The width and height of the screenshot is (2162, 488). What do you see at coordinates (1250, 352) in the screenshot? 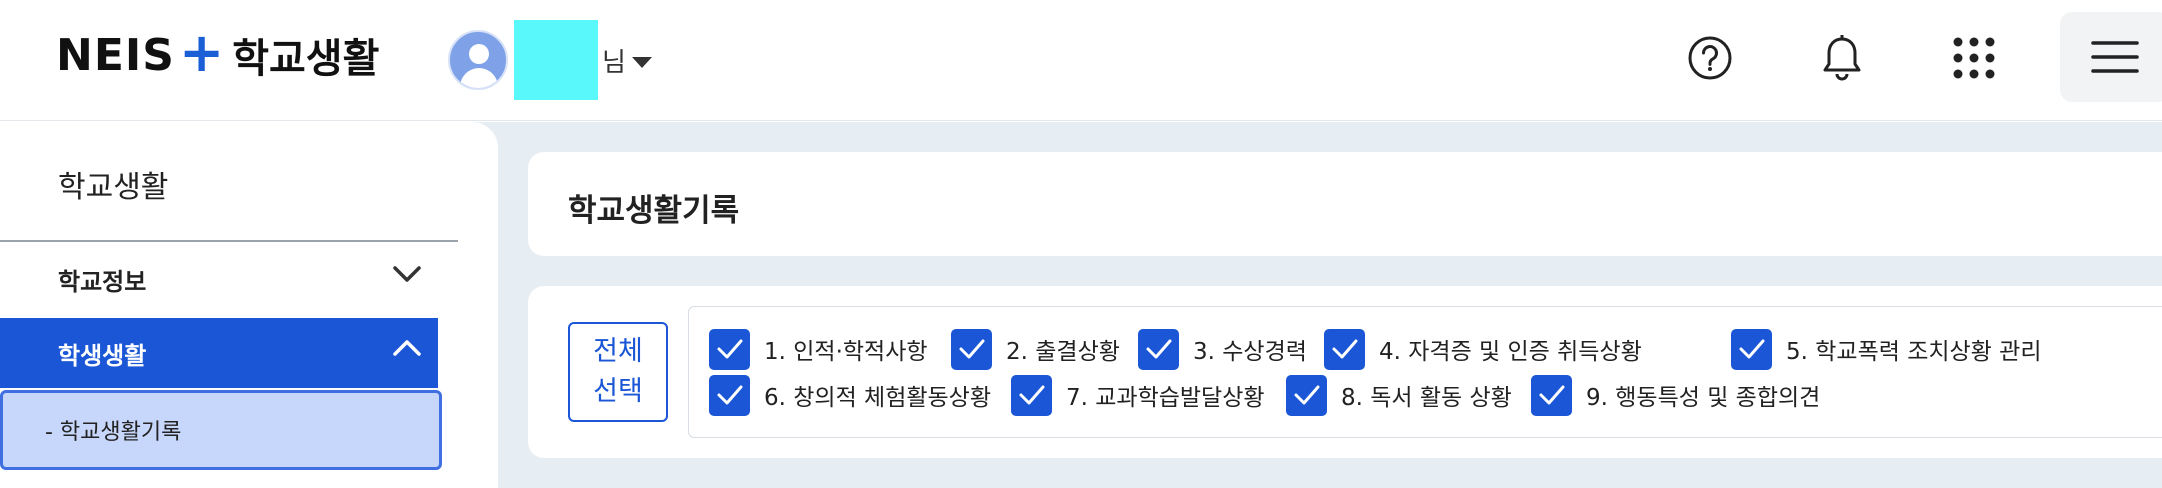
I see `checkbox-label: 3. 수상경력` at bounding box center [1250, 352].